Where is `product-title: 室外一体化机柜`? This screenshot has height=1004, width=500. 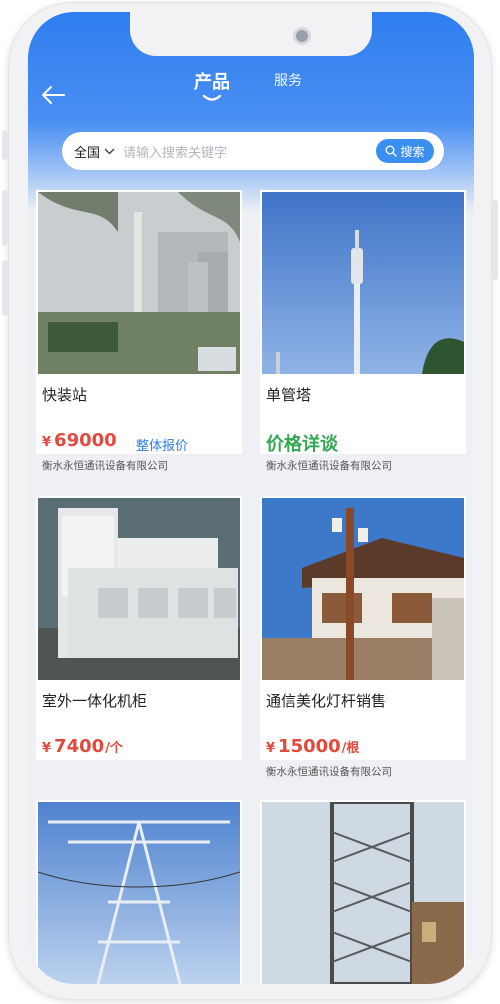 product-title: 室外一体化机柜 is located at coordinates (95, 701).